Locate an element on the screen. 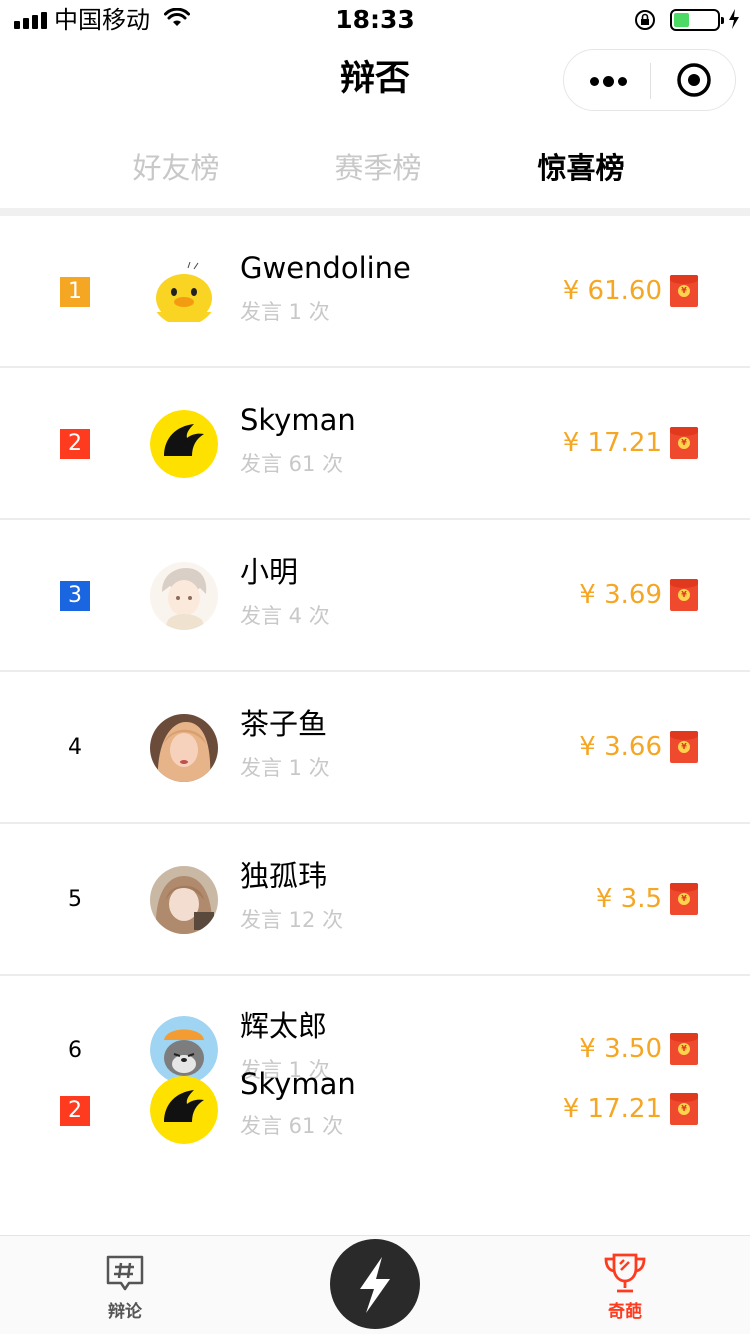  reward-amount: ¥ 3.66 is located at coordinates (620, 747).